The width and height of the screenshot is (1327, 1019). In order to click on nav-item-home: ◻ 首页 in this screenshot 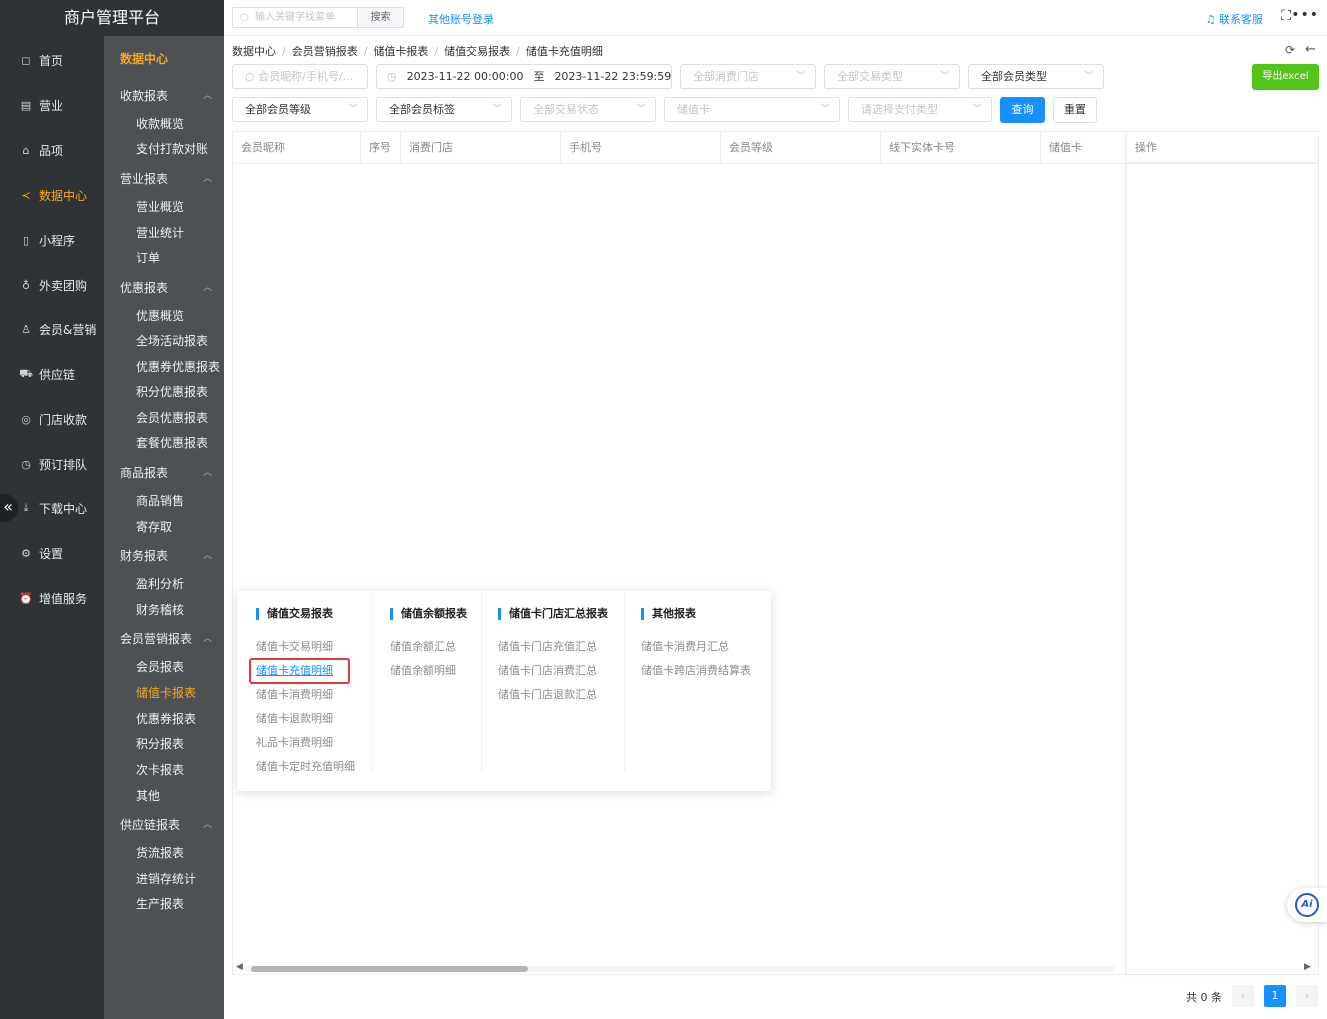, I will do `click(52, 60)`.